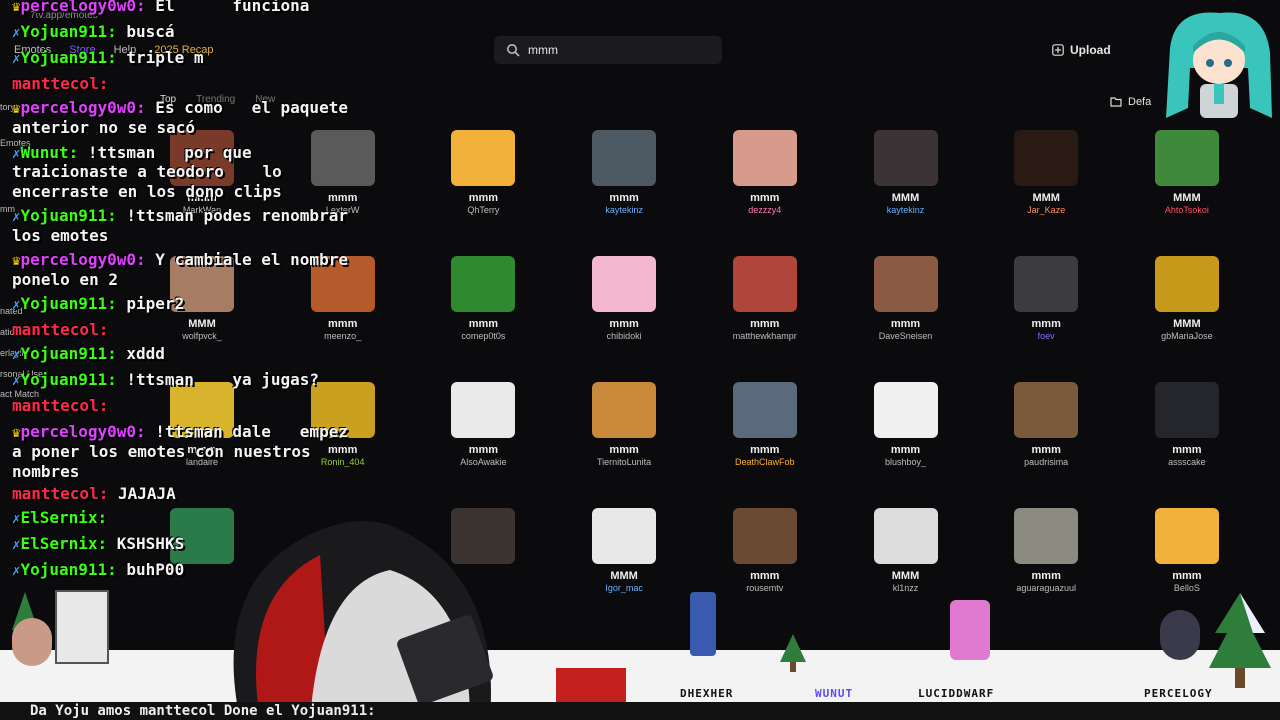  I want to click on emote-author: wolfpvck_, so click(202, 336).